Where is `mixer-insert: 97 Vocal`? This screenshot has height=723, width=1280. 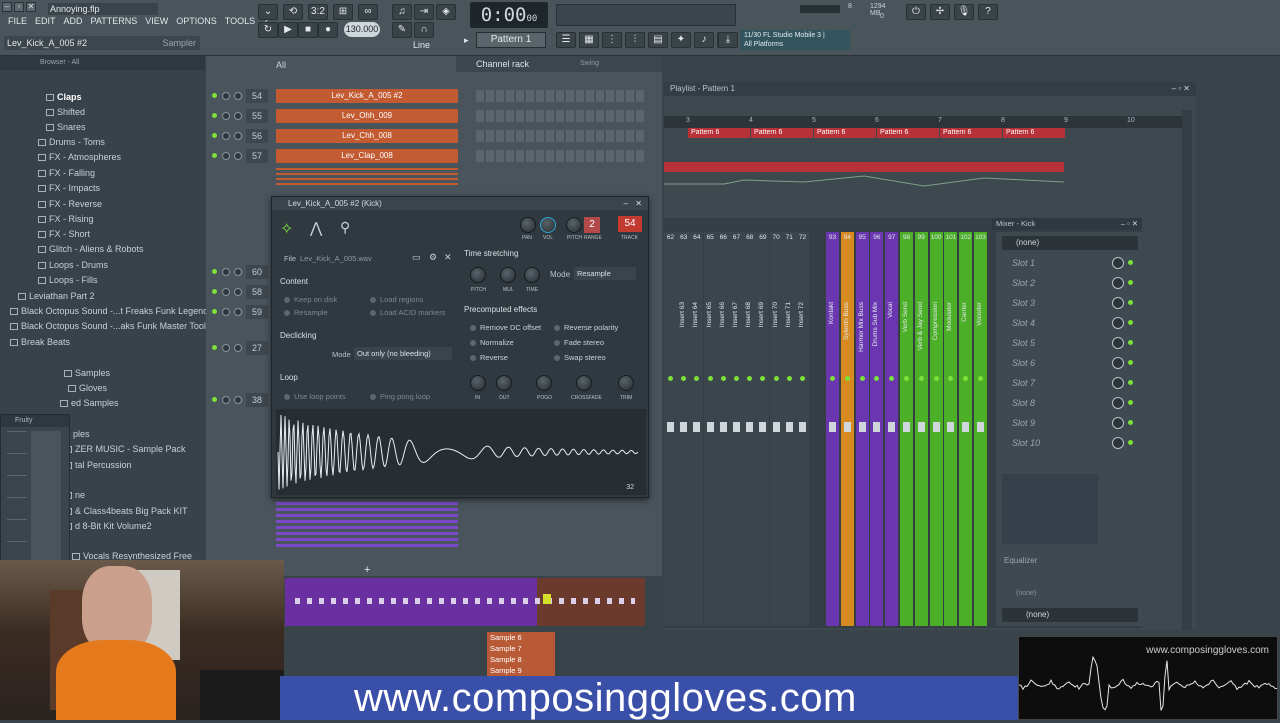 mixer-insert: 97 Vocal is located at coordinates (891, 429).